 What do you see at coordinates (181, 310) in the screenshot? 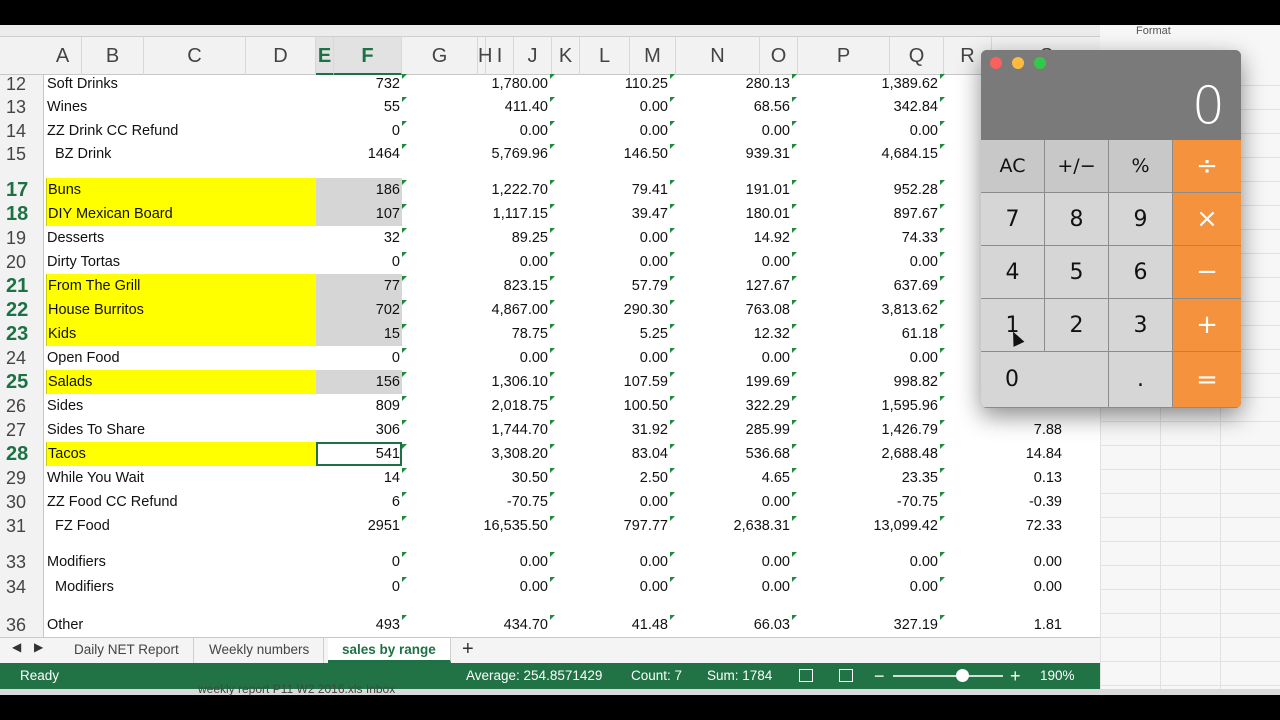
I see `row-label-cell: House Burritos` at bounding box center [181, 310].